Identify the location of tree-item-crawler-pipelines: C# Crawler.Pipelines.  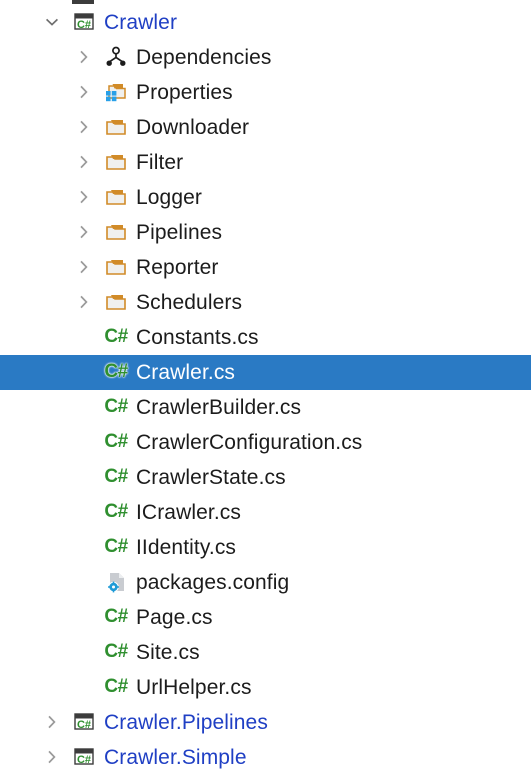
(265, 722).